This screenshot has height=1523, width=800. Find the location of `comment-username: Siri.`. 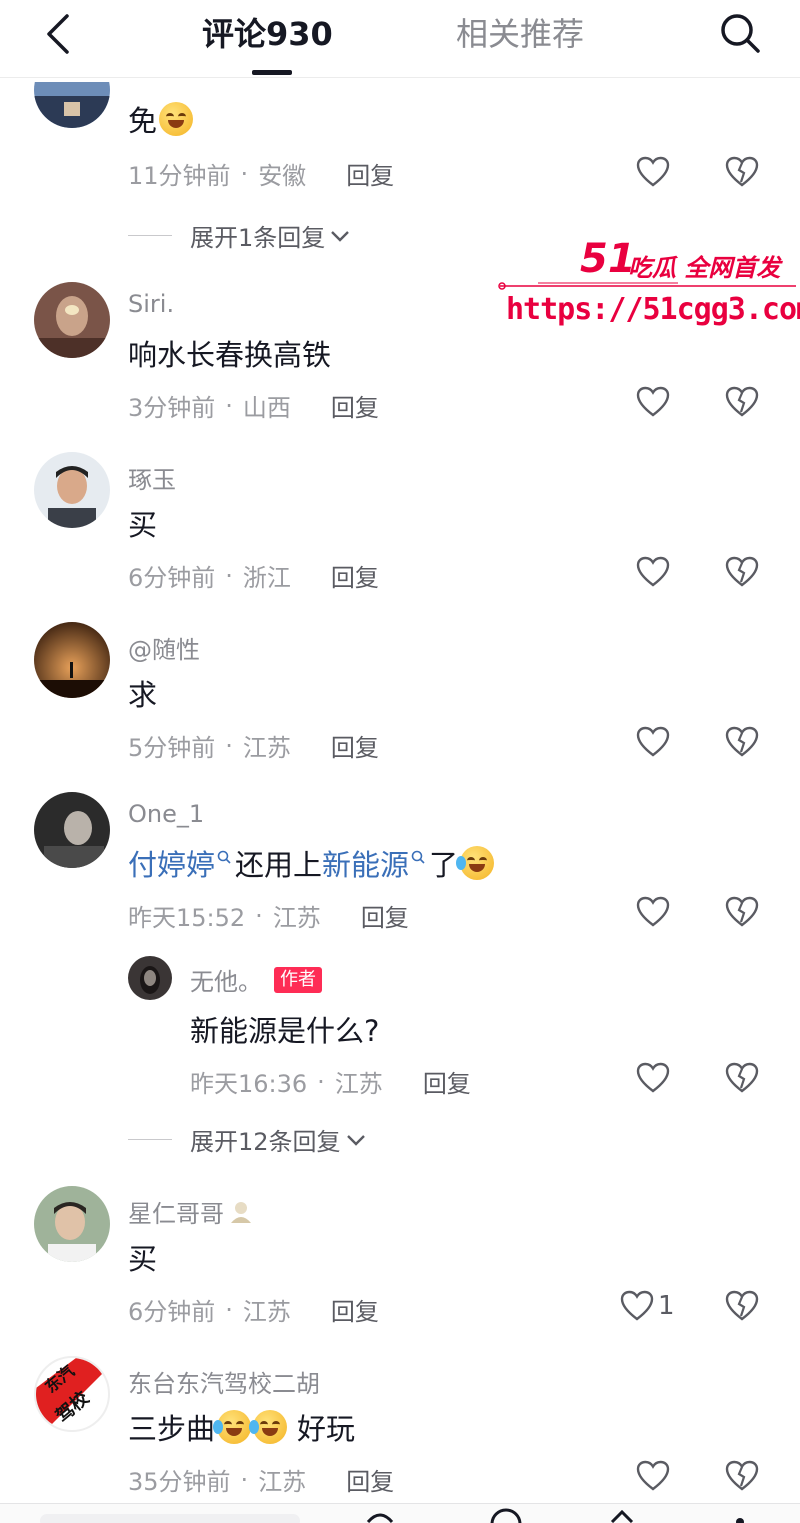

comment-username: Siri. is located at coordinates (151, 304).